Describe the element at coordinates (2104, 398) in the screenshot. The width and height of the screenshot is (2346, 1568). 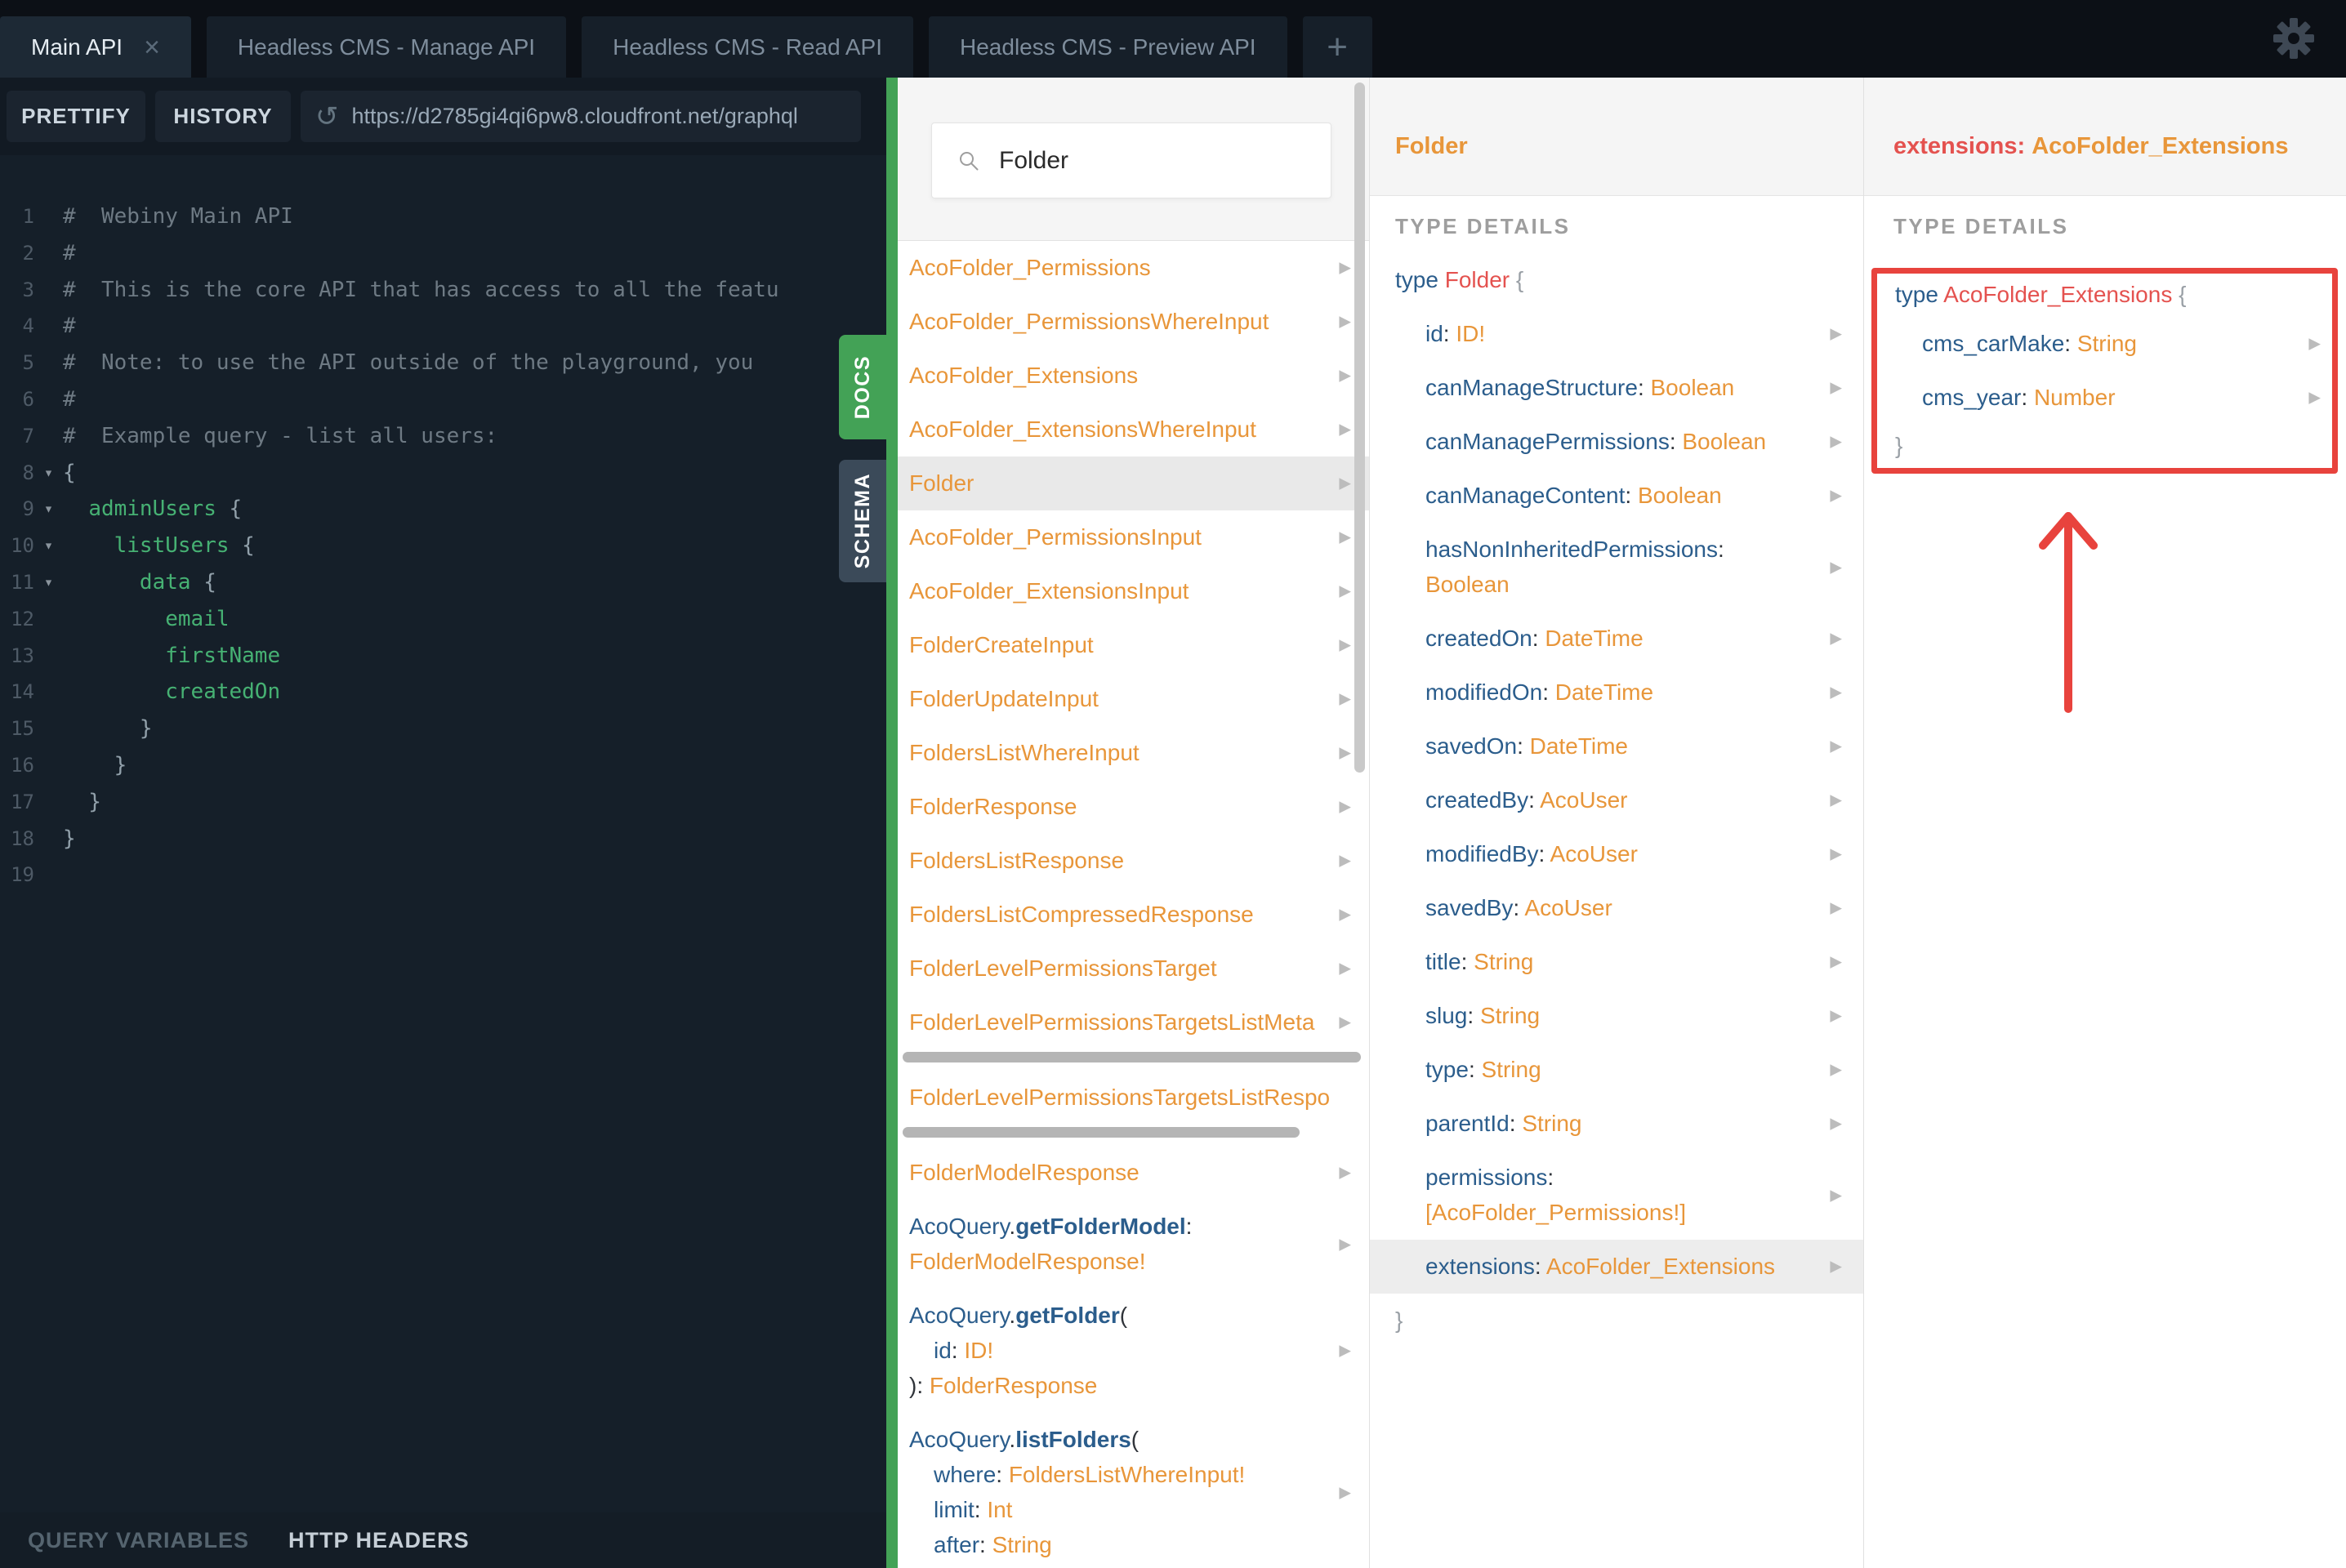
I see `type-field-row: cms_year: Number ▶` at that location.